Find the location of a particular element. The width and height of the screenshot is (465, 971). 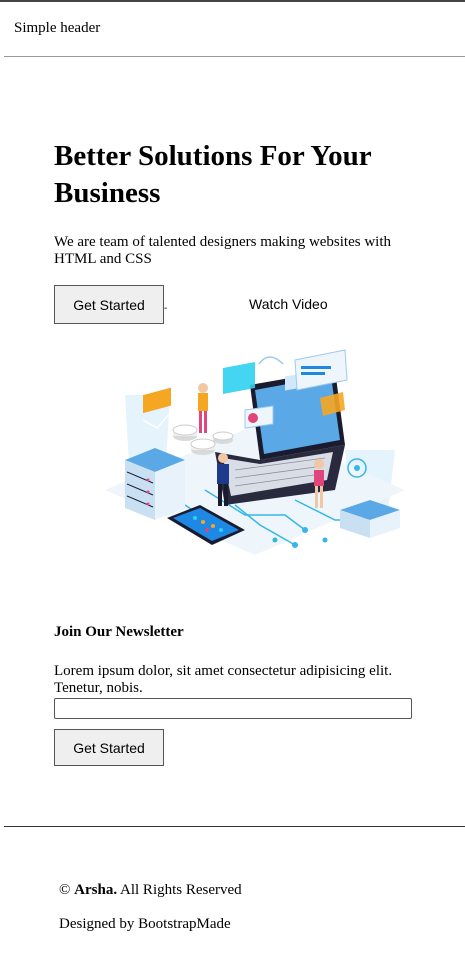

newsletter-email-input is located at coordinates (233, 708).